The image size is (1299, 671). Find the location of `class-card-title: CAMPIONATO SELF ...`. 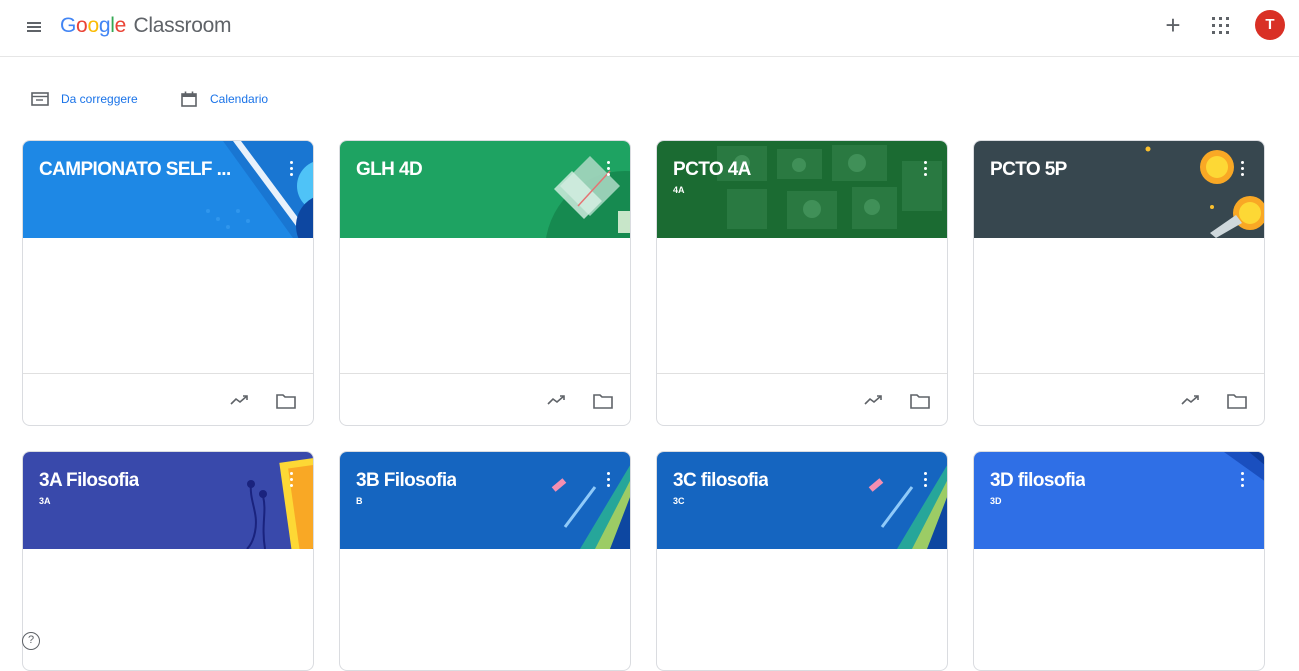

class-card-title: CAMPIONATO SELF ... is located at coordinates (135, 170).